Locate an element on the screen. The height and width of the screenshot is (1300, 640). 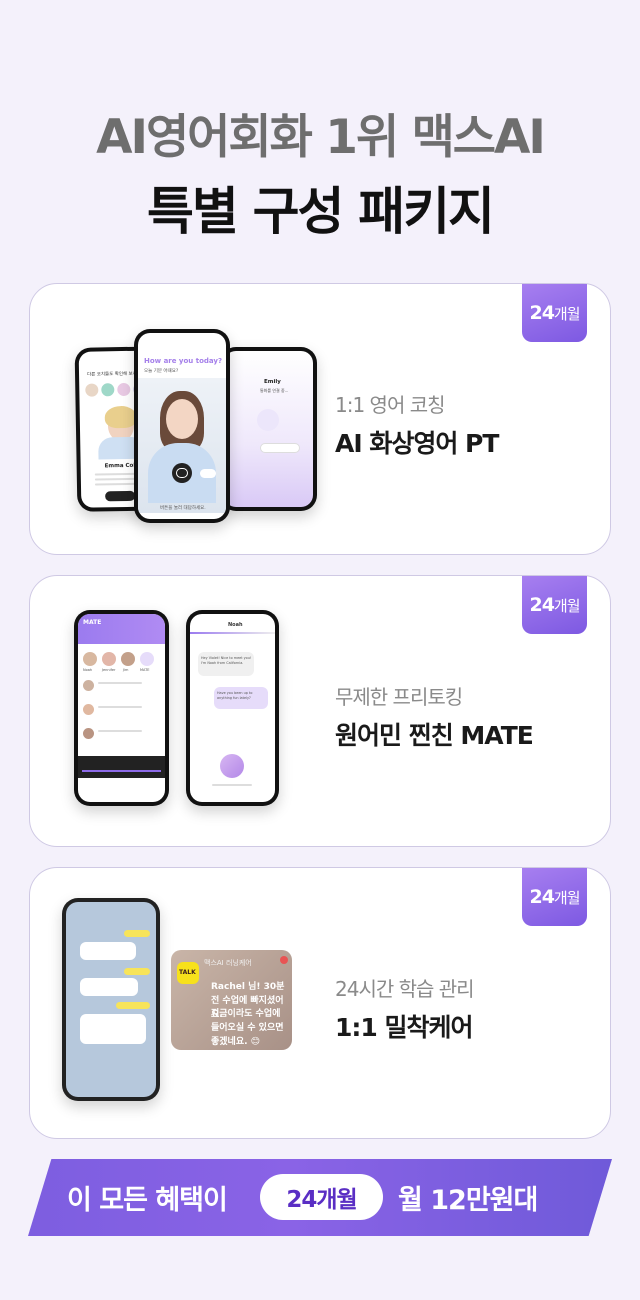
headline-line2: 특별 구성 패키지 is located at coordinates (321, 212).